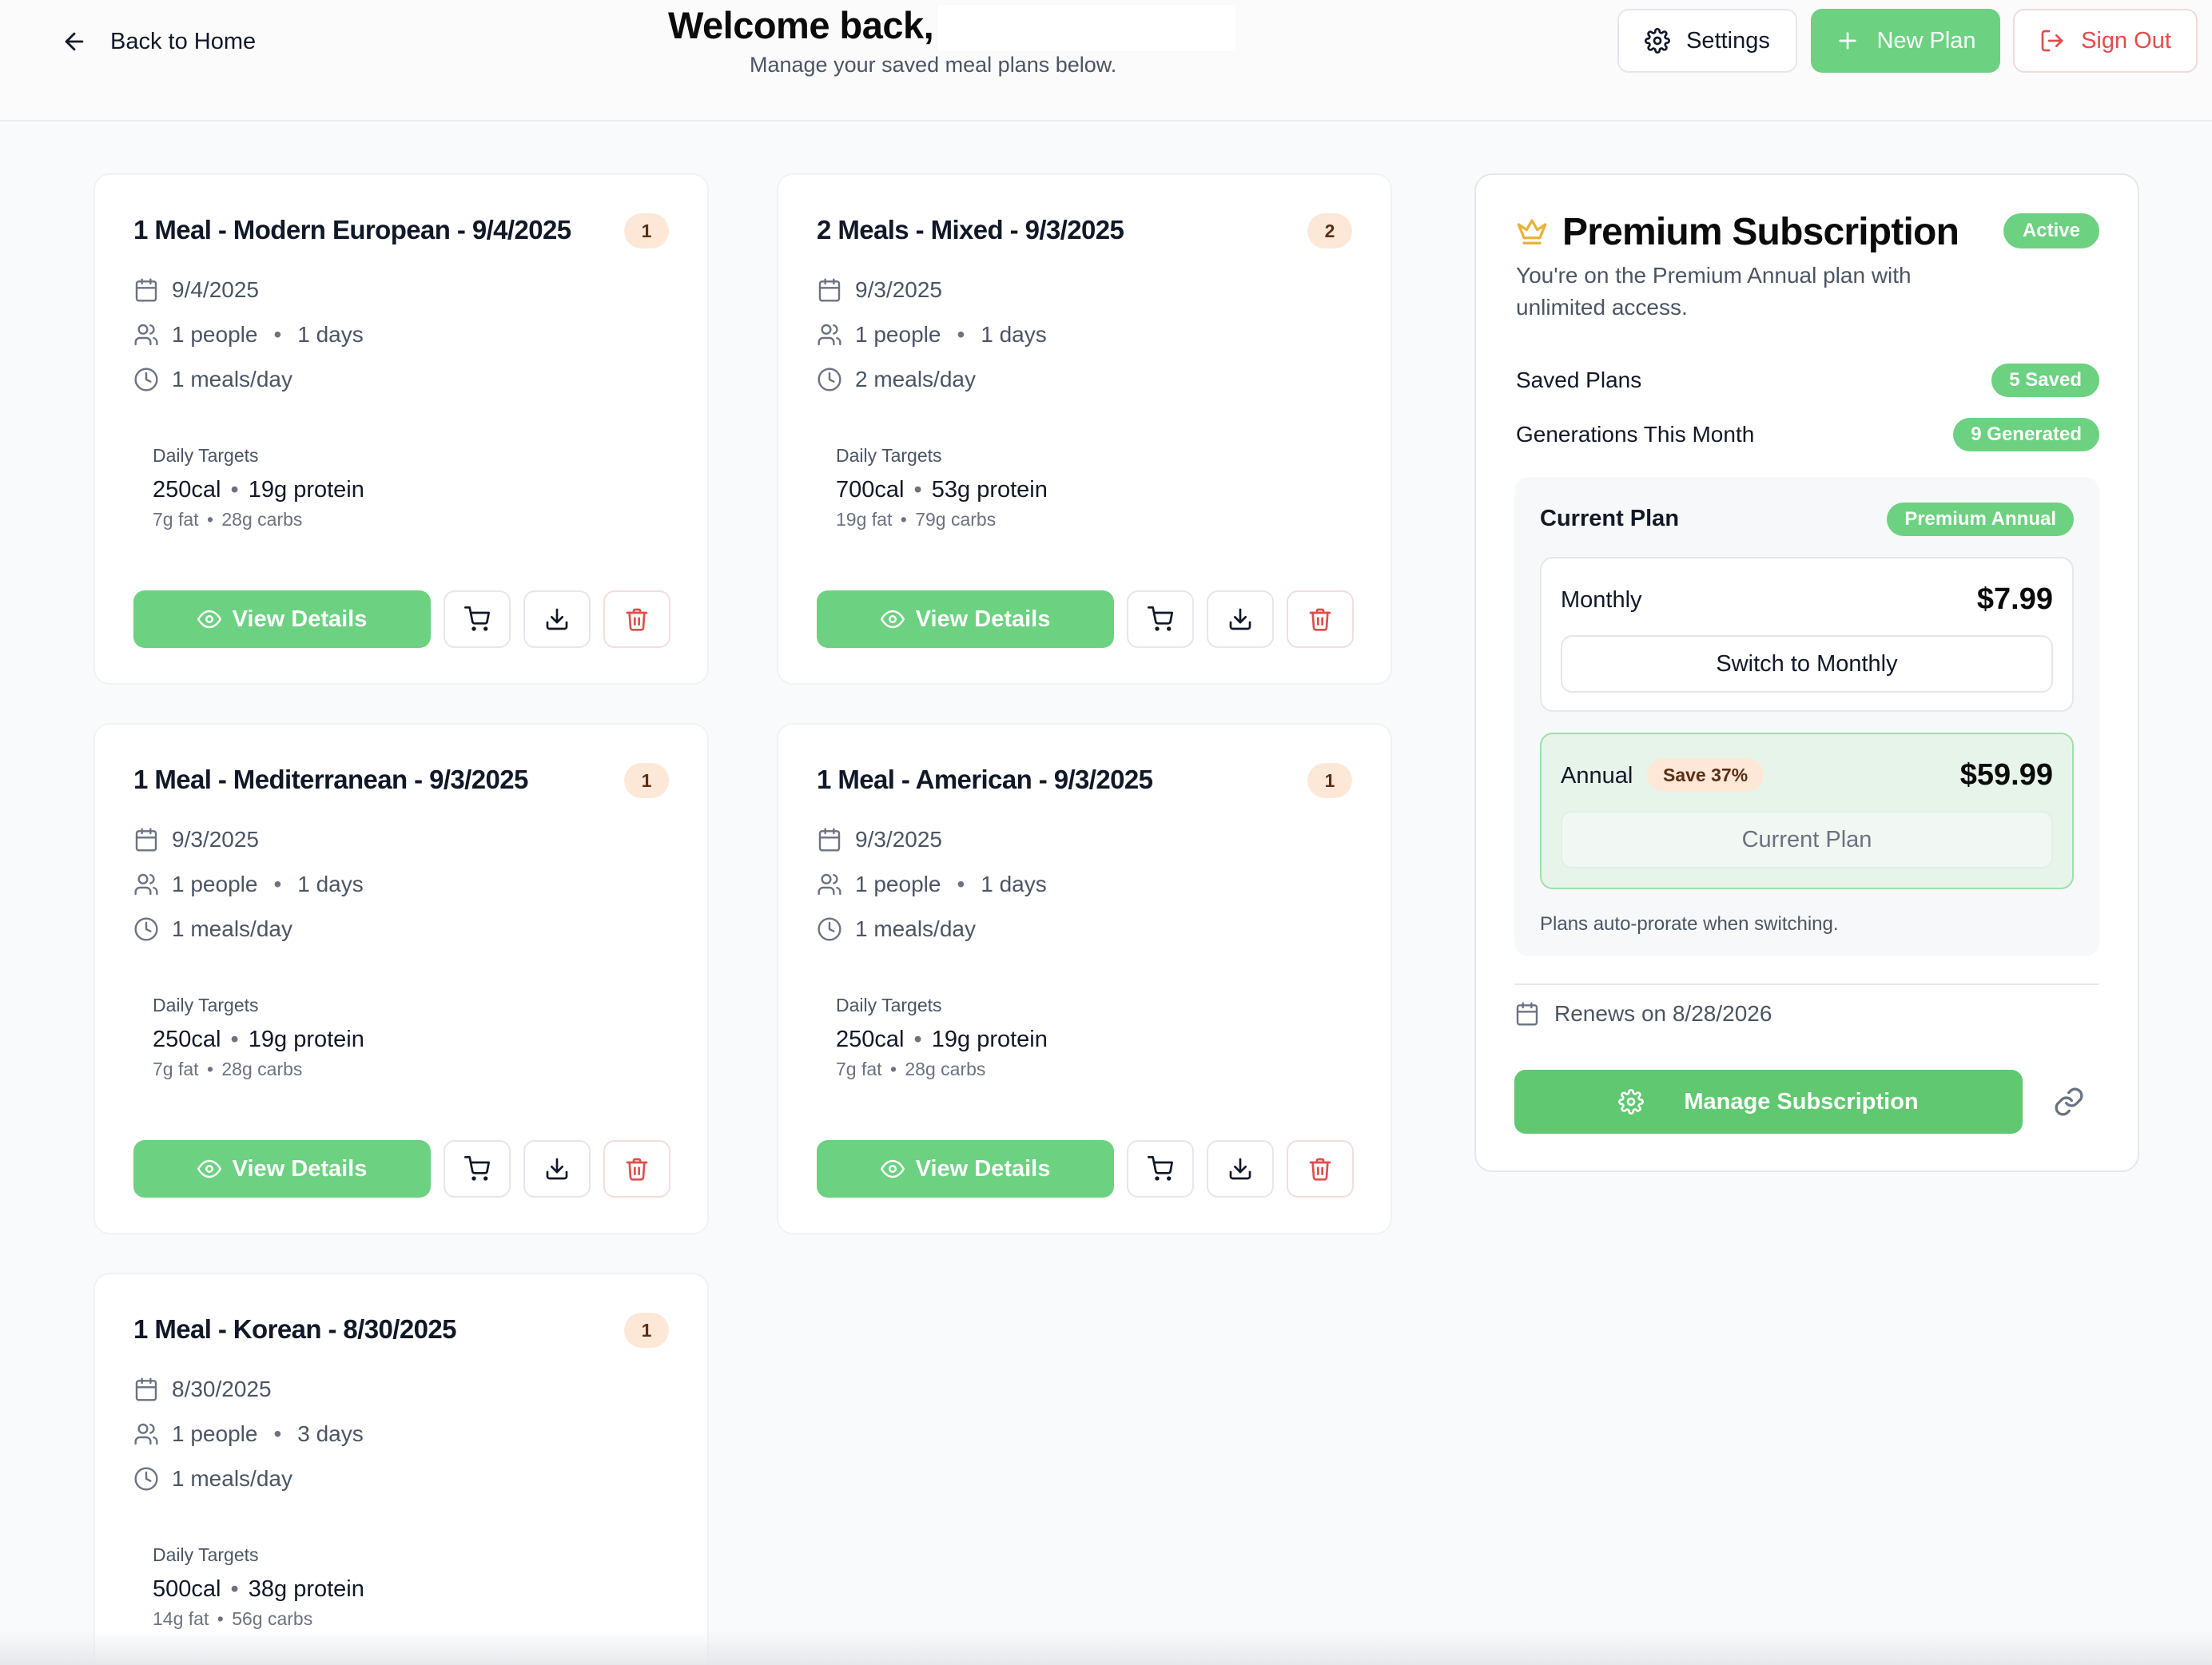  Describe the element at coordinates (1658, 41) in the screenshot. I see `gear-icon` at that location.